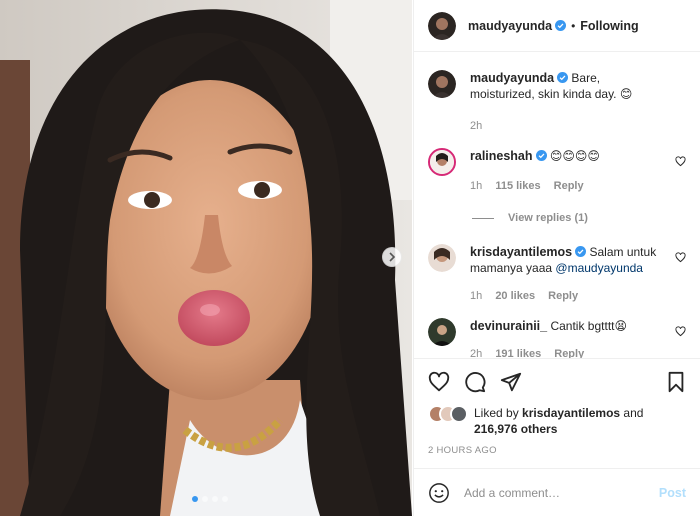  I want to click on comment-bubble-icon, so click(475, 382).